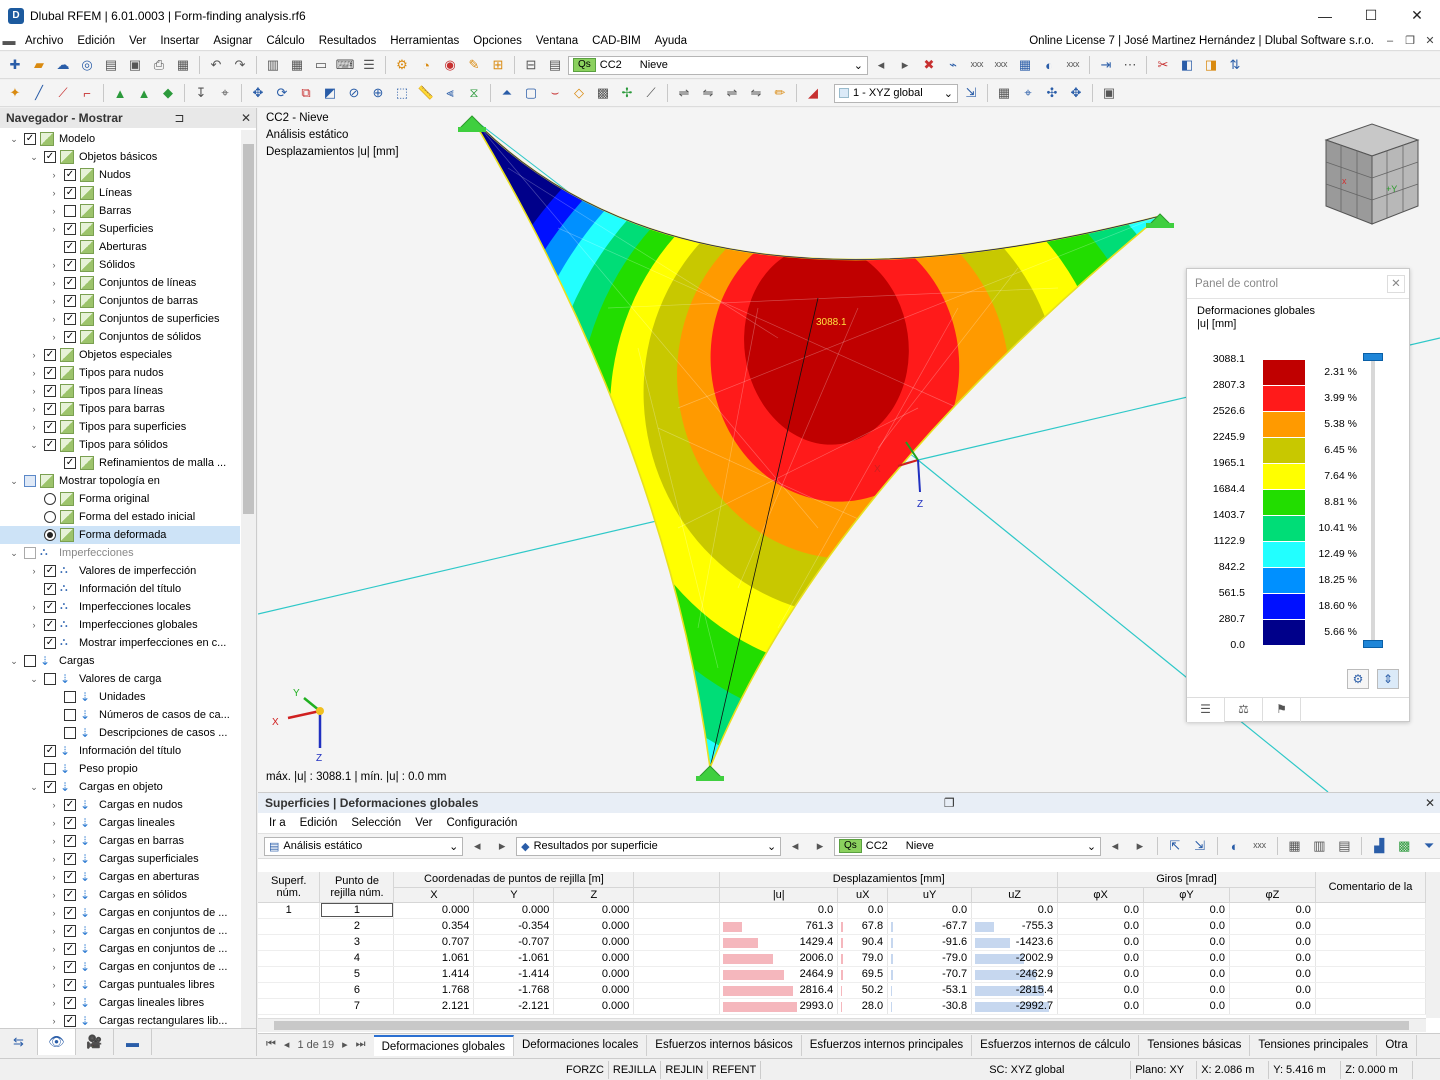 The image size is (1440, 1080). I want to click on result-type-combo: ◆ Resultados por superficie ⌄, so click(649, 846).